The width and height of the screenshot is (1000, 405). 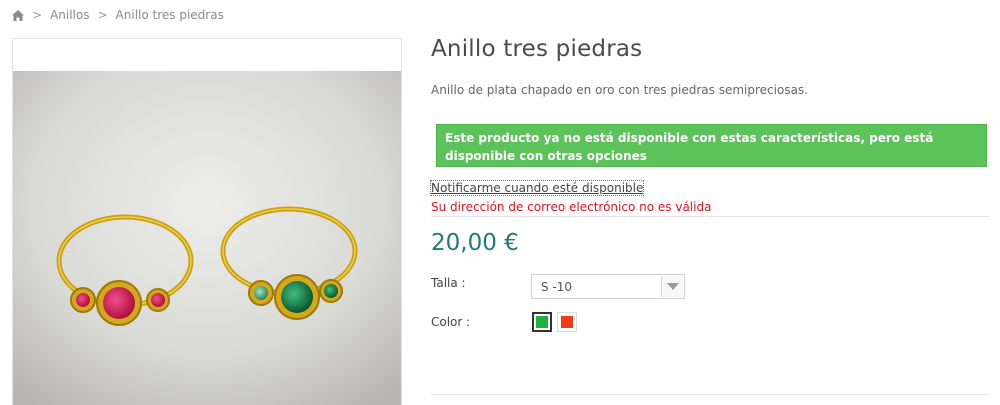 I want to click on size-select-value: S -10, so click(x=557, y=286).